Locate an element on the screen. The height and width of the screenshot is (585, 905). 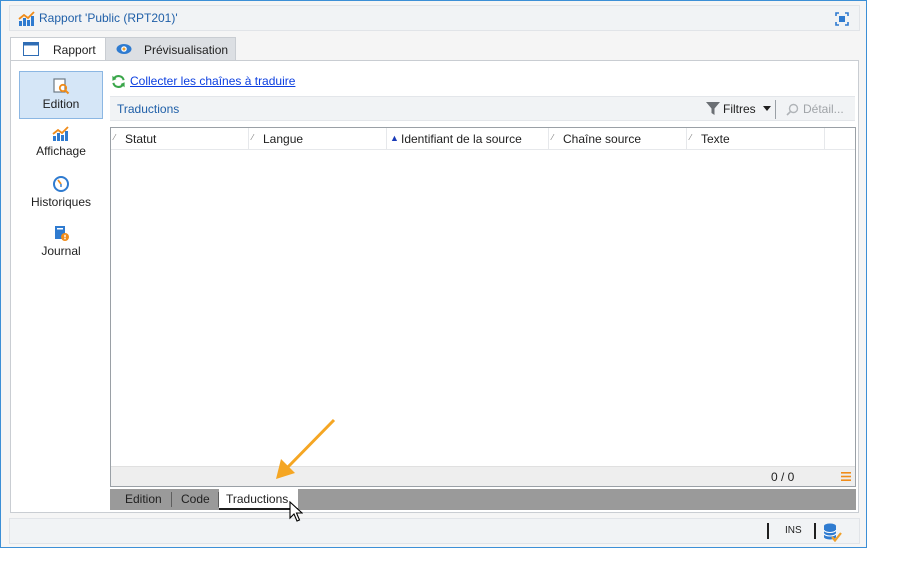
subtab-edition: Edition is located at coordinates (140, 499).